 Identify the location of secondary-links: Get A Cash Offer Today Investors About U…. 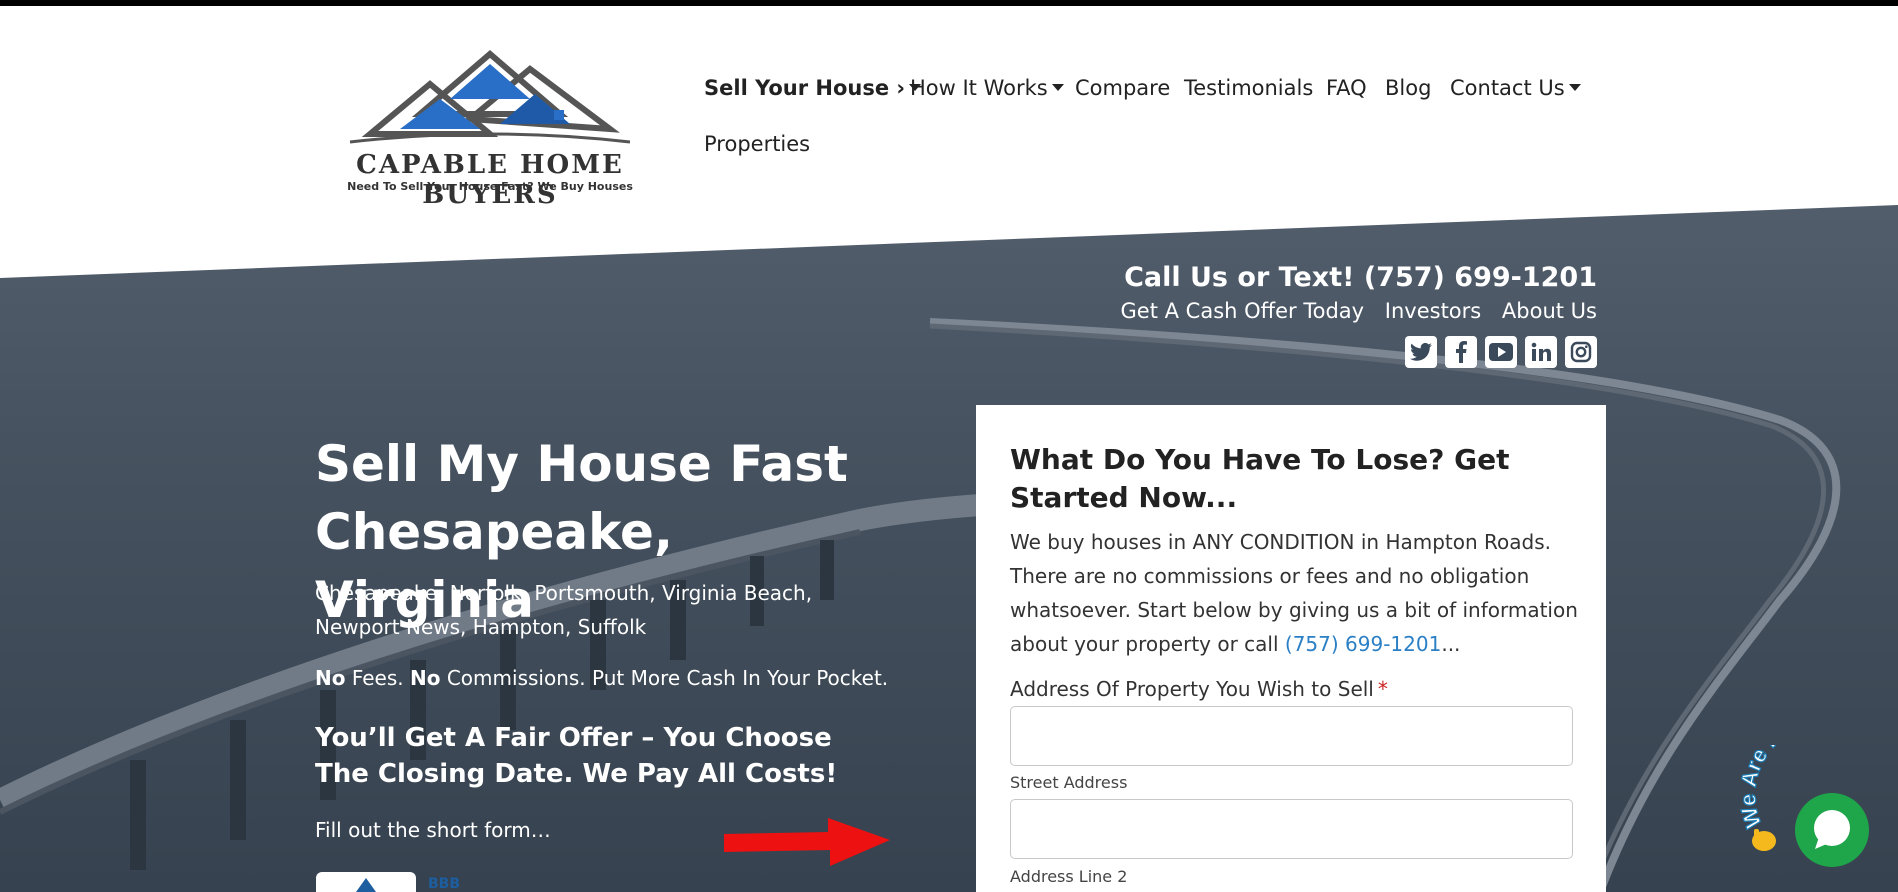
(1352, 311).